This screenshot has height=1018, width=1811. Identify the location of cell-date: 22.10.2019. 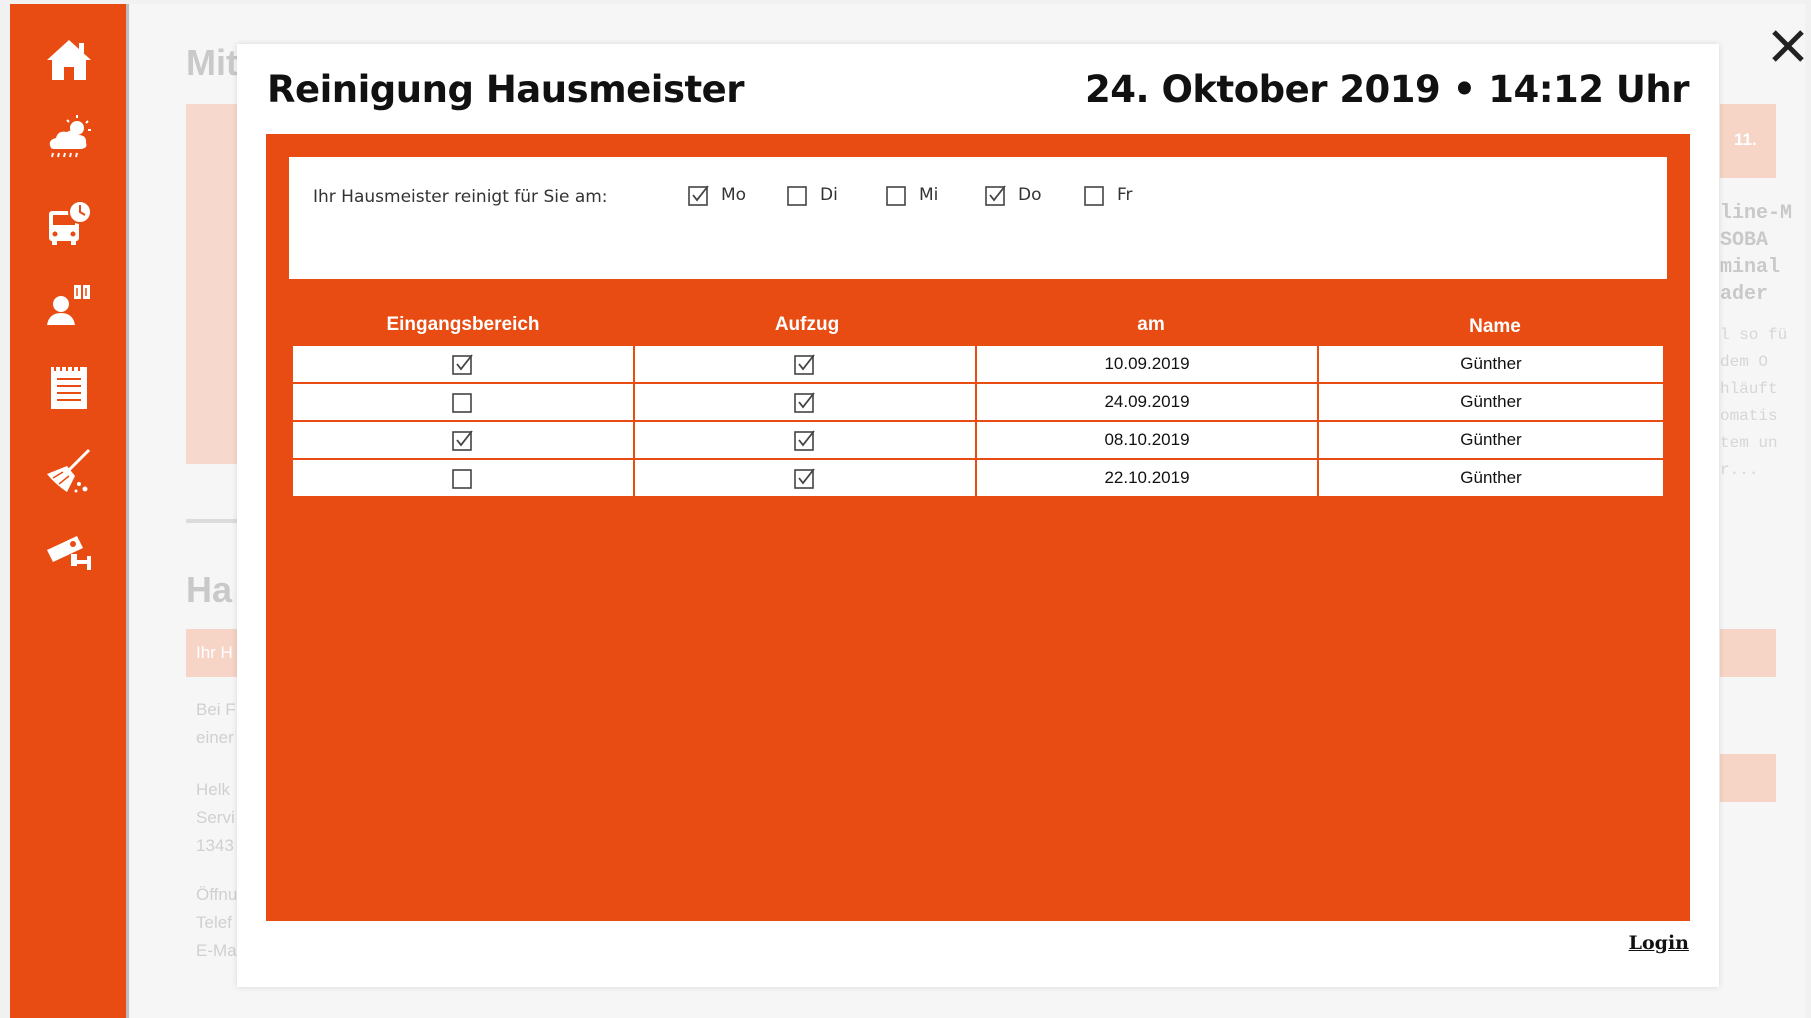
(1147, 478).